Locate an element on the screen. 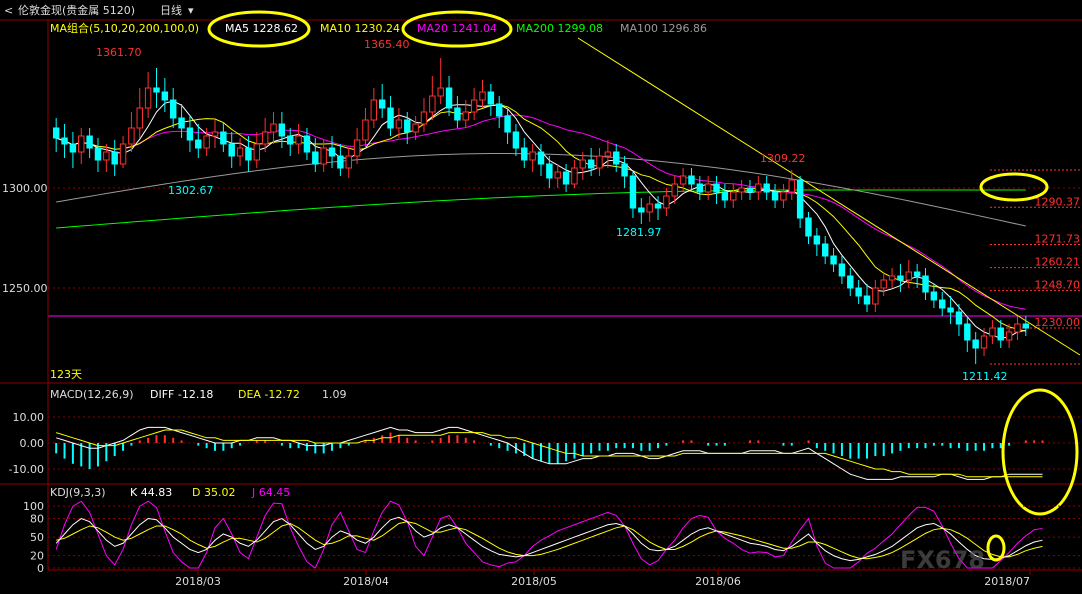 The height and width of the screenshot is (594, 1082). kdj-label: KDJ(9,3,3) is located at coordinates (78, 492).